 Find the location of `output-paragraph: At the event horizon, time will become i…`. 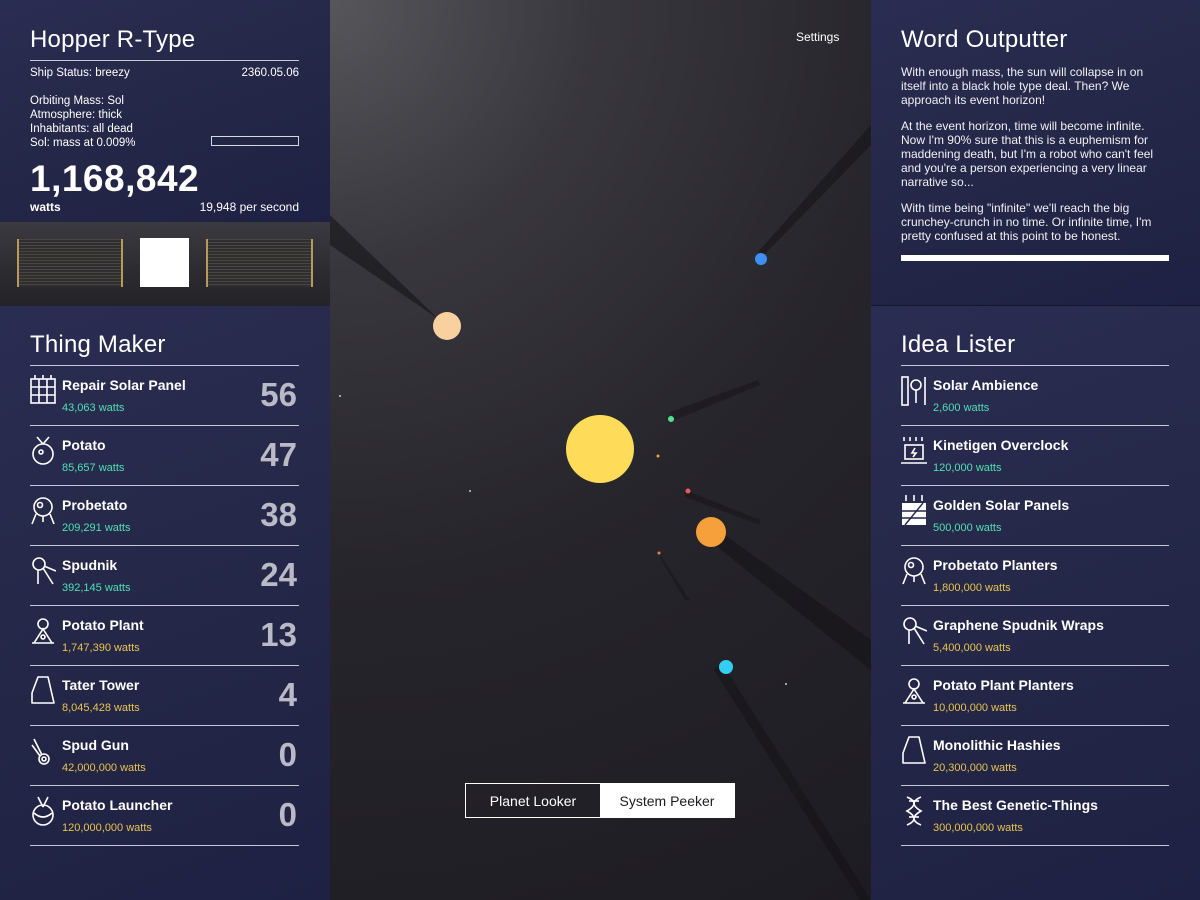

output-paragraph: At the event horizon, time will become i… is located at coordinates (1027, 154).